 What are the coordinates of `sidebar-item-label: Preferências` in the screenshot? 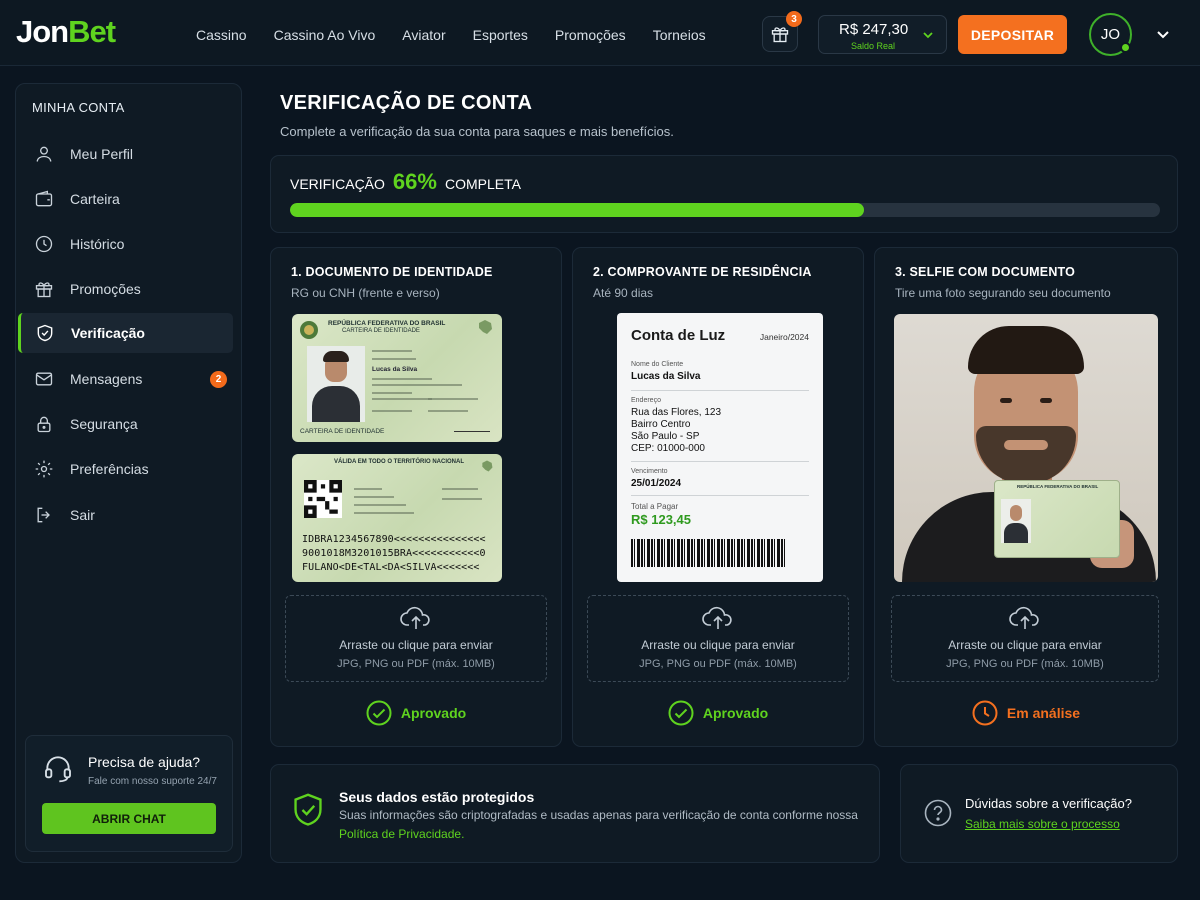 It's located at (109, 469).